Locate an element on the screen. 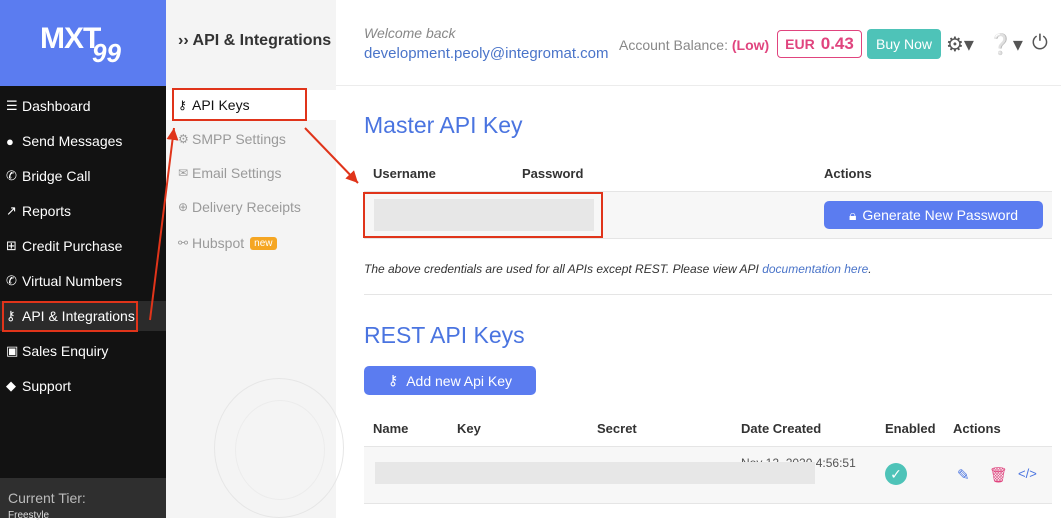  arrow-to-api-keys is located at coordinates (164, 224).